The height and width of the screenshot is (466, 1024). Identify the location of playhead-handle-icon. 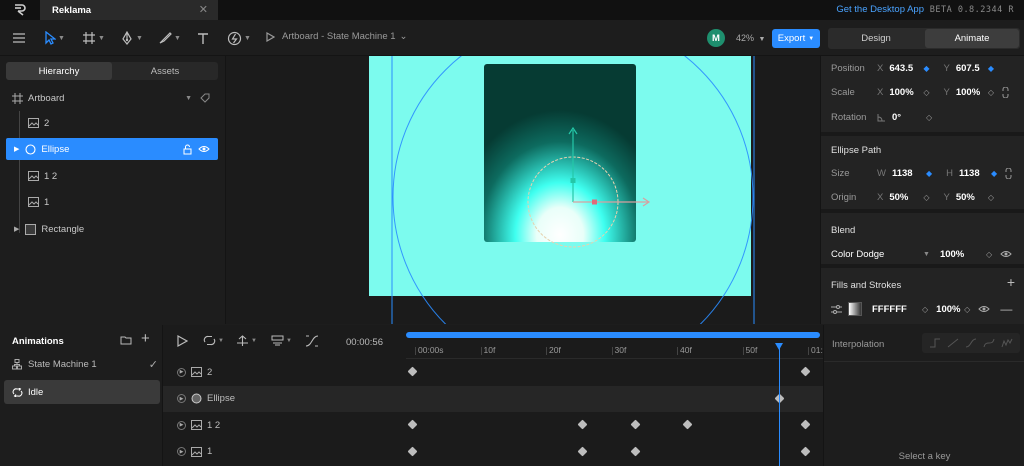
(778, 346).